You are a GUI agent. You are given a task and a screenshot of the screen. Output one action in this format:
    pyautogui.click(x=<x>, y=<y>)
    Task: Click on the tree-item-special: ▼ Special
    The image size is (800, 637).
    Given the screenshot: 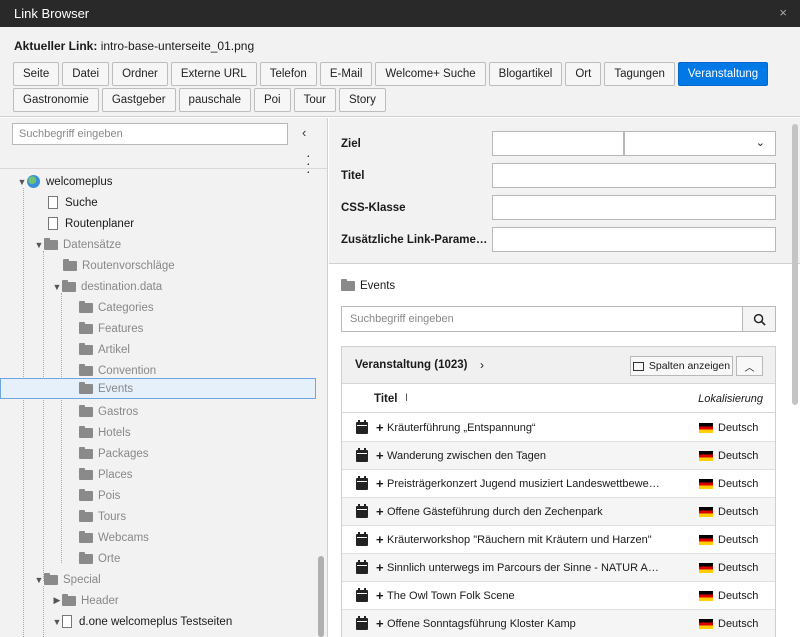 What is the action you would take?
    pyautogui.click(x=180, y=579)
    